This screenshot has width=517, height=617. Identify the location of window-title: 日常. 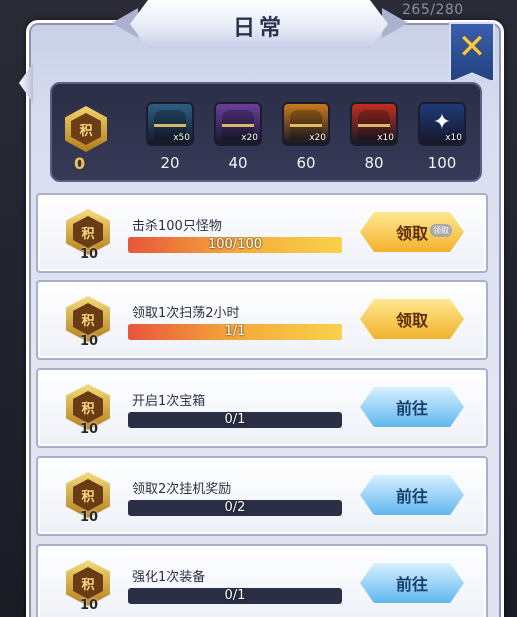
(258, 28).